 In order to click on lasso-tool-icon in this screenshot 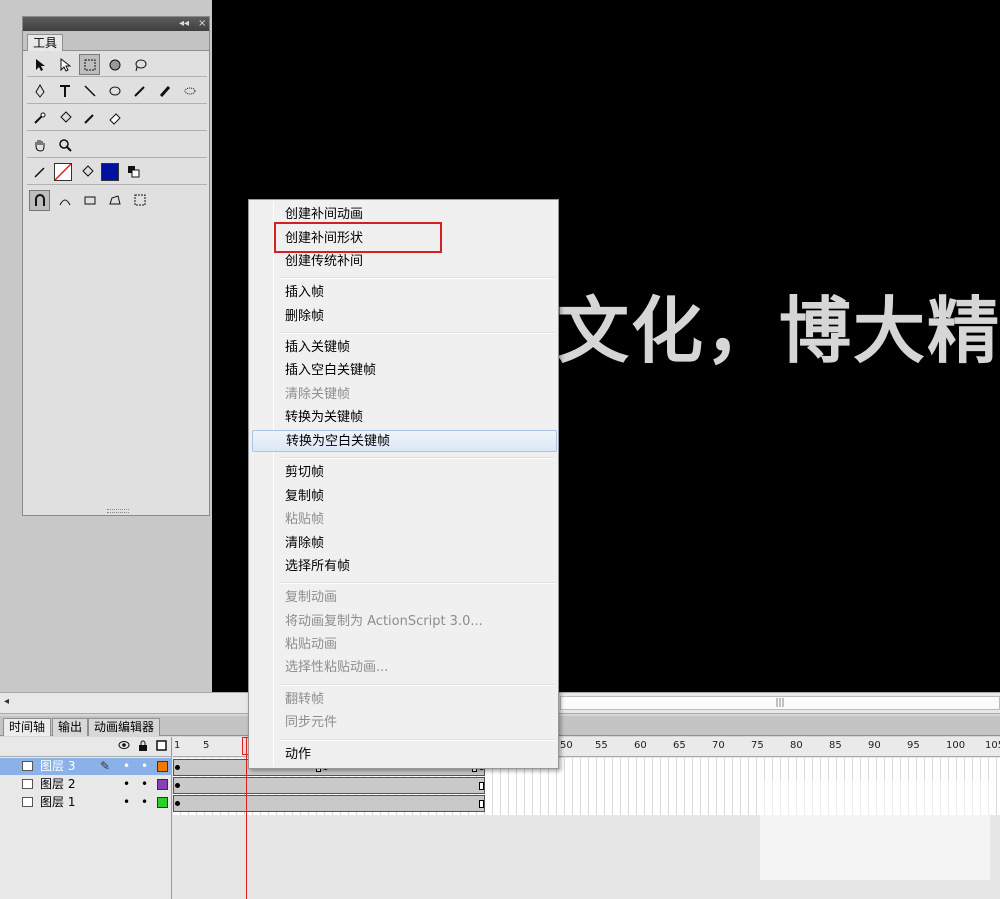, I will do `click(139, 64)`.